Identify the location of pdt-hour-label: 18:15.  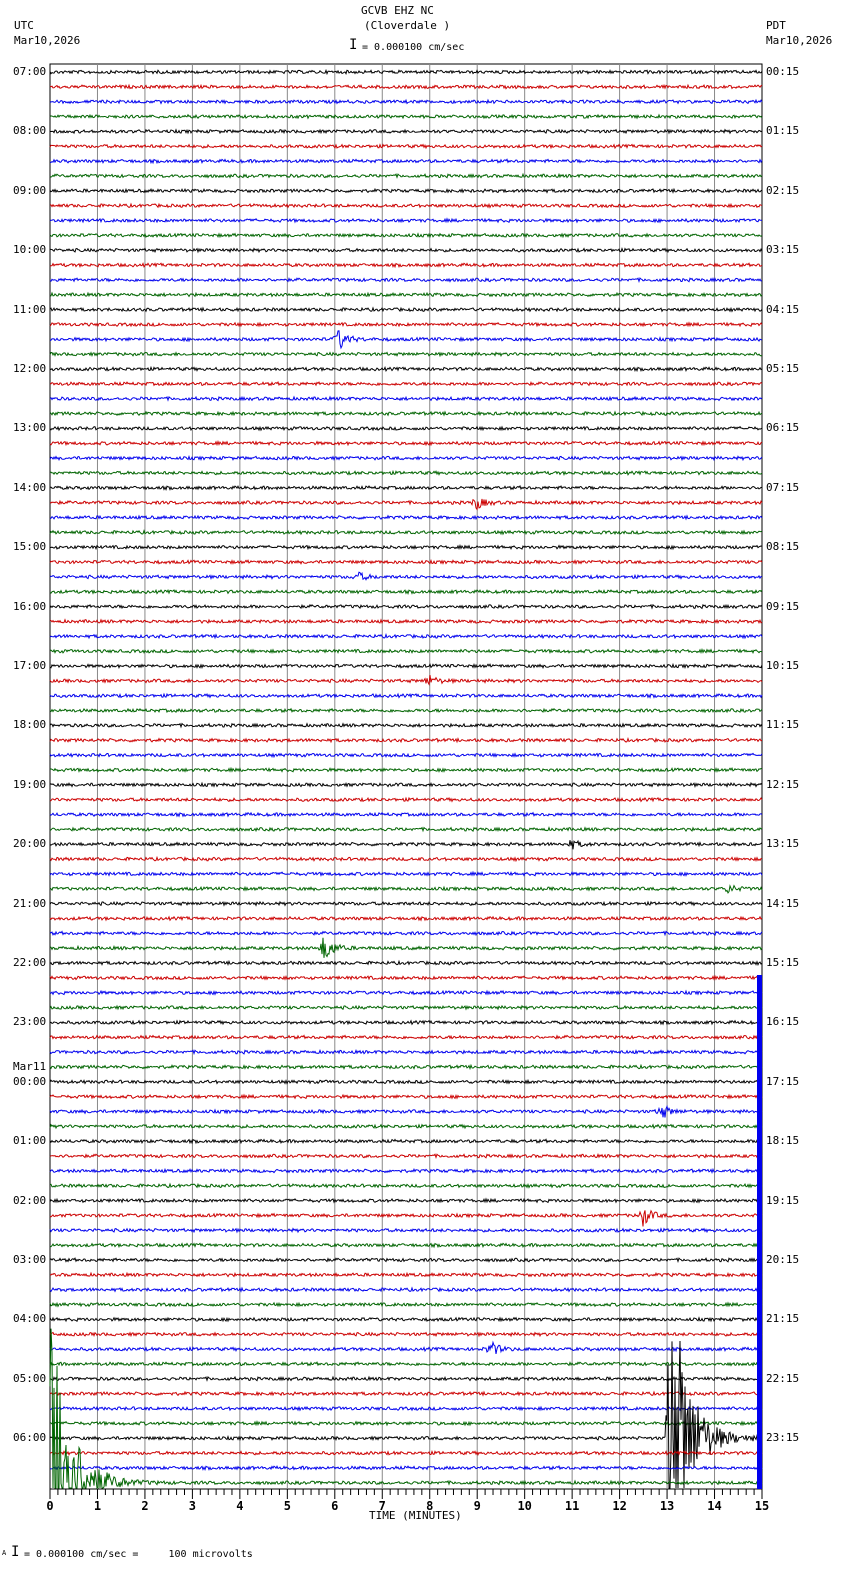
(783, 1141).